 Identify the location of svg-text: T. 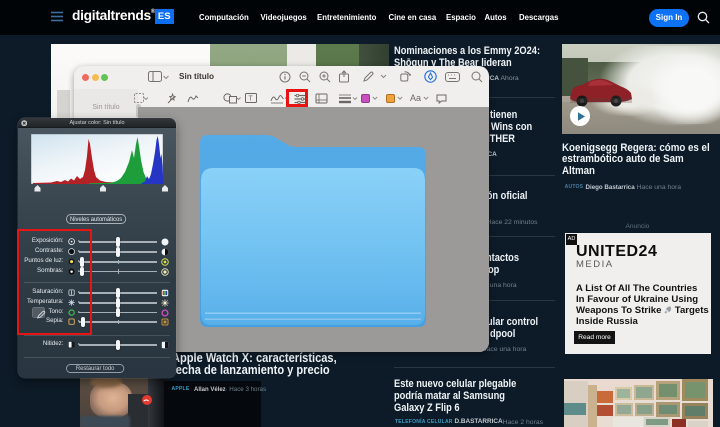
(251, 99).